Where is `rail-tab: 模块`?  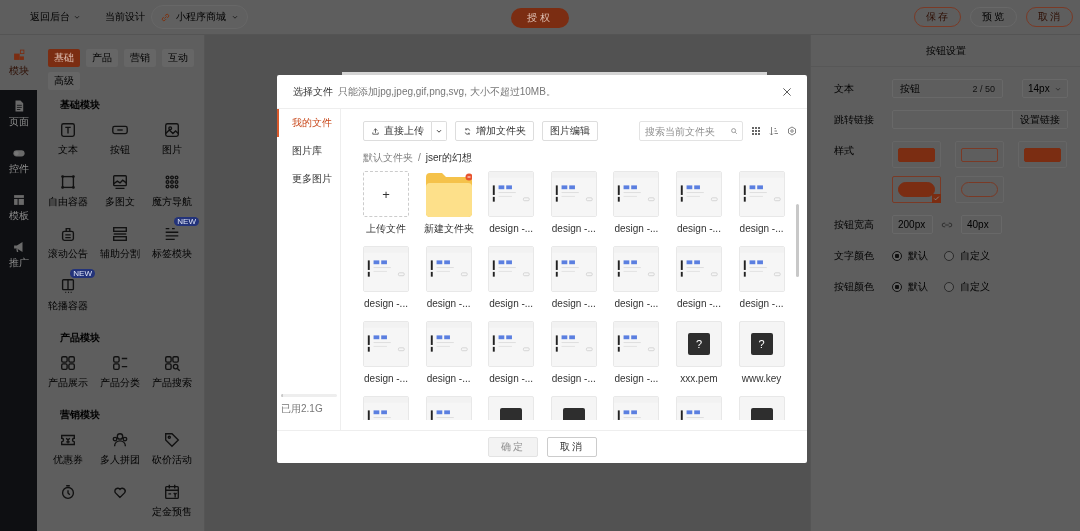 rail-tab: 模块 is located at coordinates (18, 62).